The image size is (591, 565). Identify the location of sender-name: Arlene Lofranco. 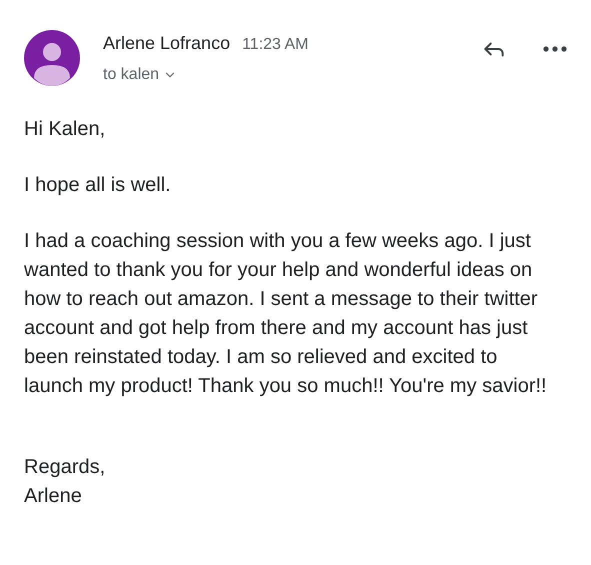
(166, 43).